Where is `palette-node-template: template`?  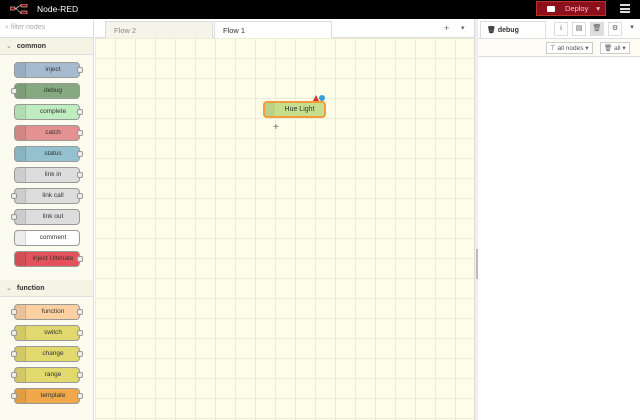
palette-node-template: template is located at coordinates (47, 396).